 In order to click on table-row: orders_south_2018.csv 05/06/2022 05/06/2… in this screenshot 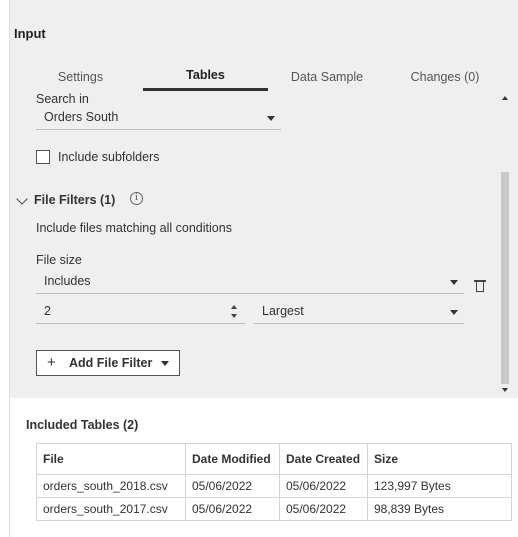, I will do `click(274, 486)`.